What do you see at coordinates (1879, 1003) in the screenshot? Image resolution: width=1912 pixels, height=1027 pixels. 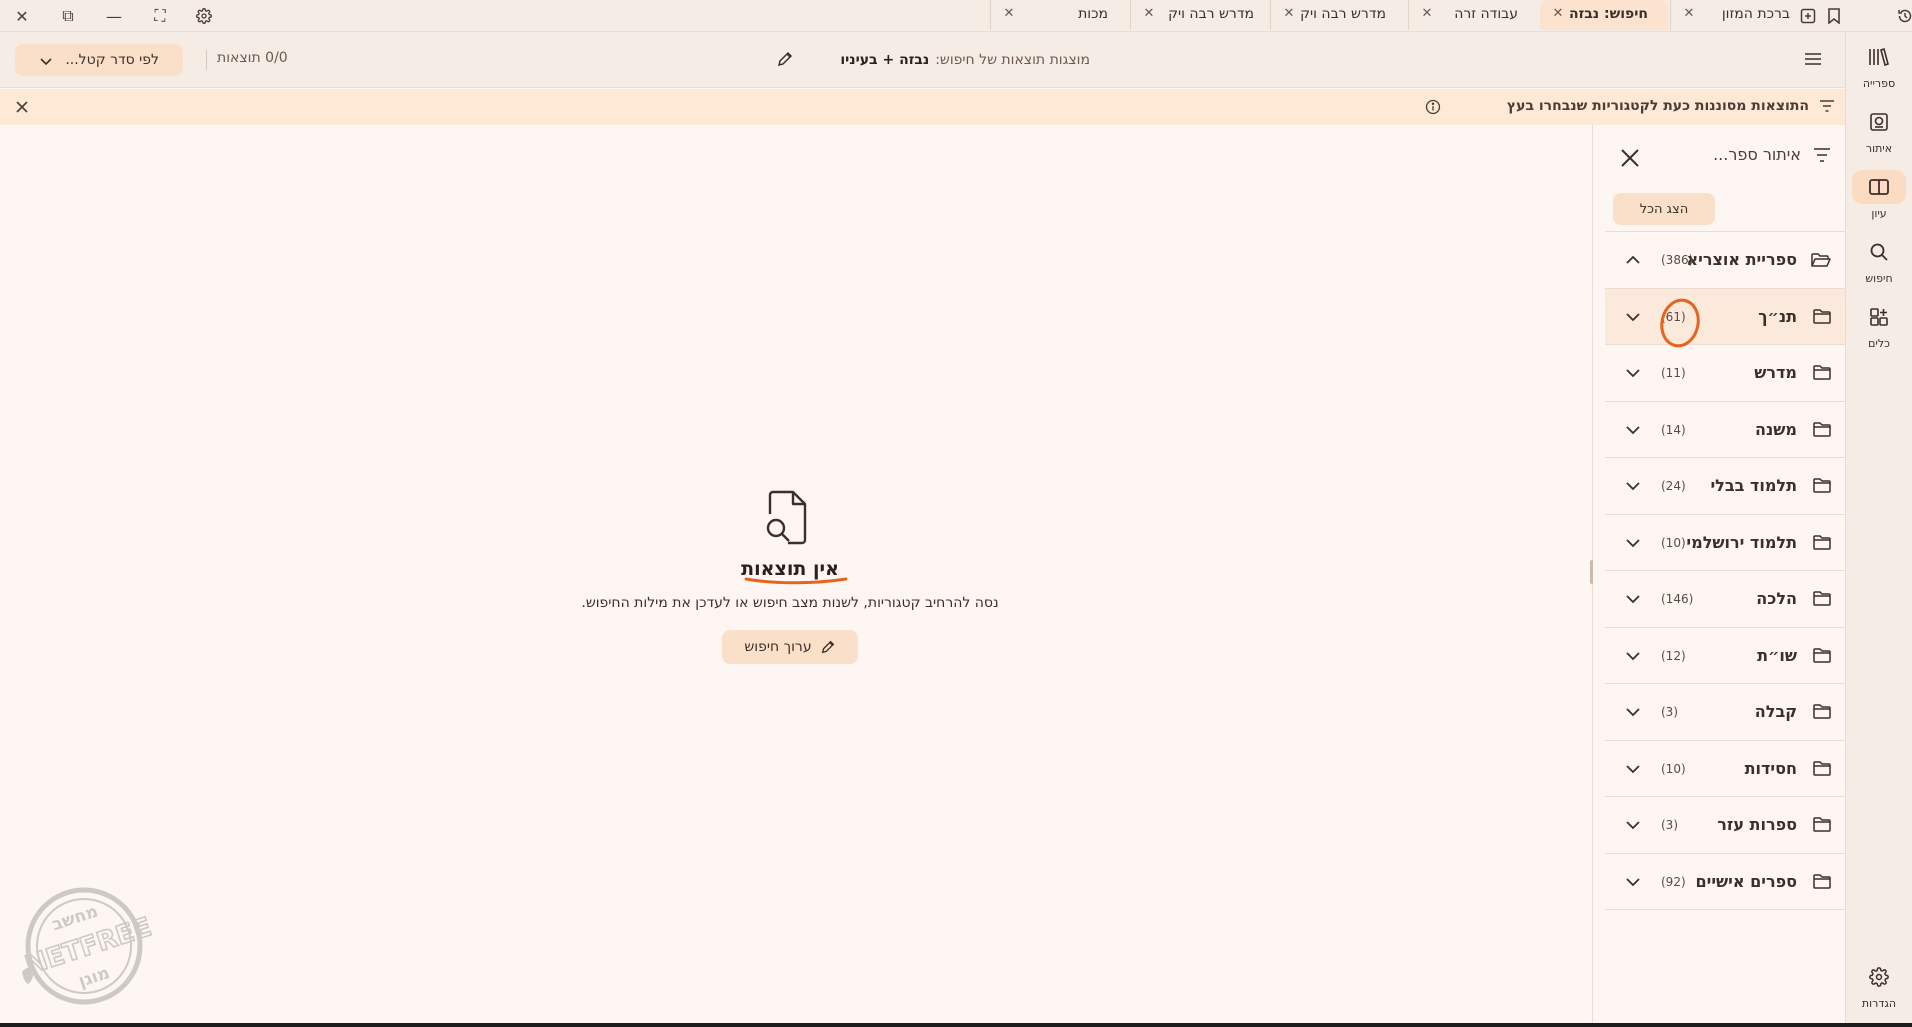 I see `nav-settings-label: הגדרות` at bounding box center [1879, 1003].